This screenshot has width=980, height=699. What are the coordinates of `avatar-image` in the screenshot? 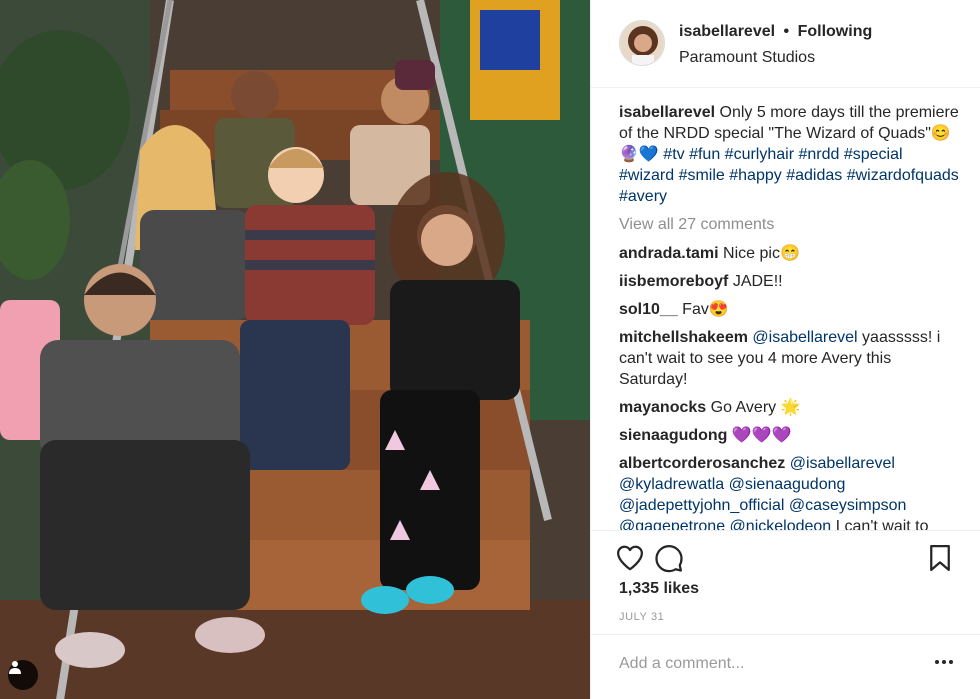 It's located at (642, 43).